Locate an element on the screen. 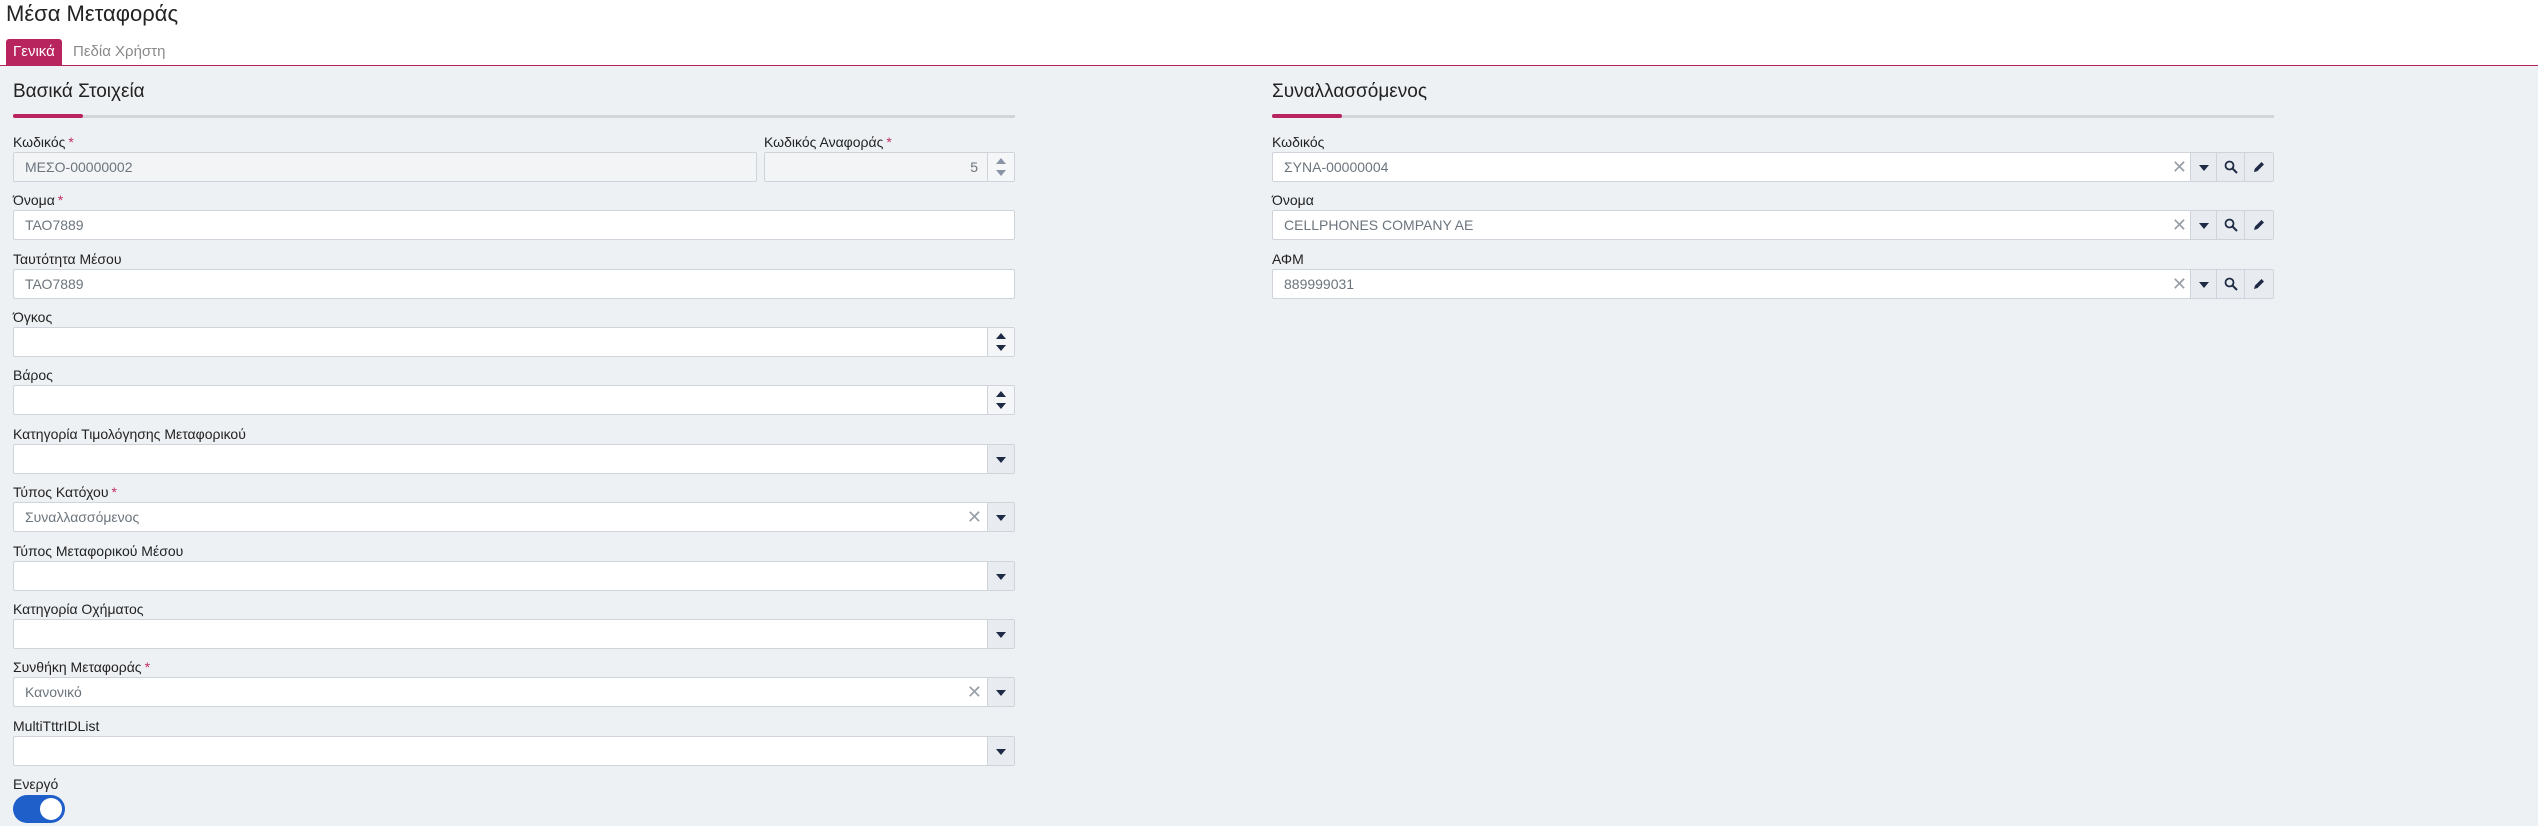 The height and width of the screenshot is (826, 2538). owner-type-label: Τύπος Κατόχου * is located at coordinates (65, 492).